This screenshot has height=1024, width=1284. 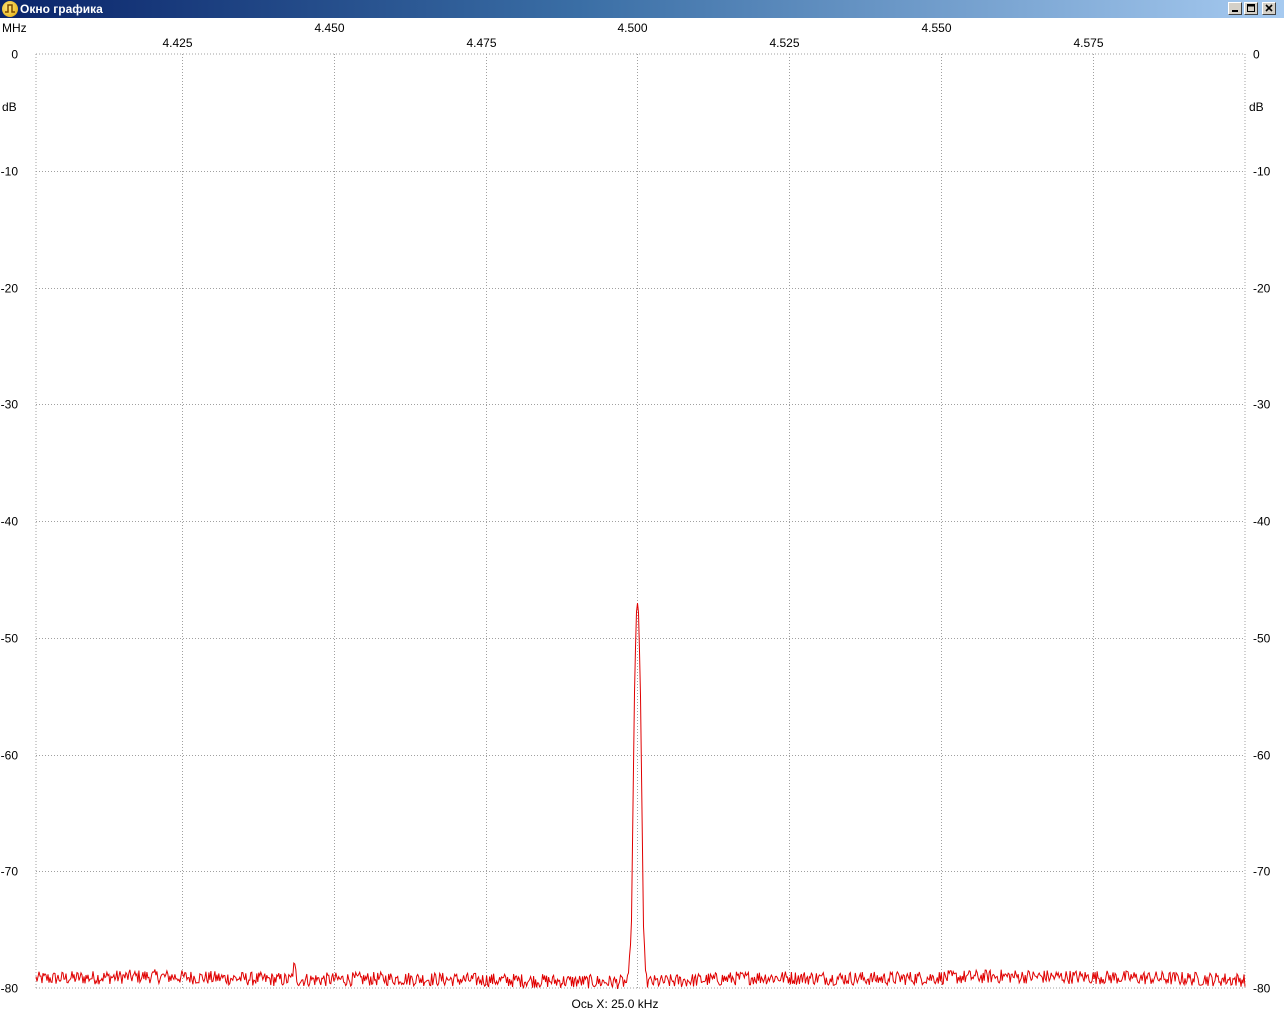 I want to click on x-axis-caption: Ось X: 25.0 kHz, so click(x=615, y=1004).